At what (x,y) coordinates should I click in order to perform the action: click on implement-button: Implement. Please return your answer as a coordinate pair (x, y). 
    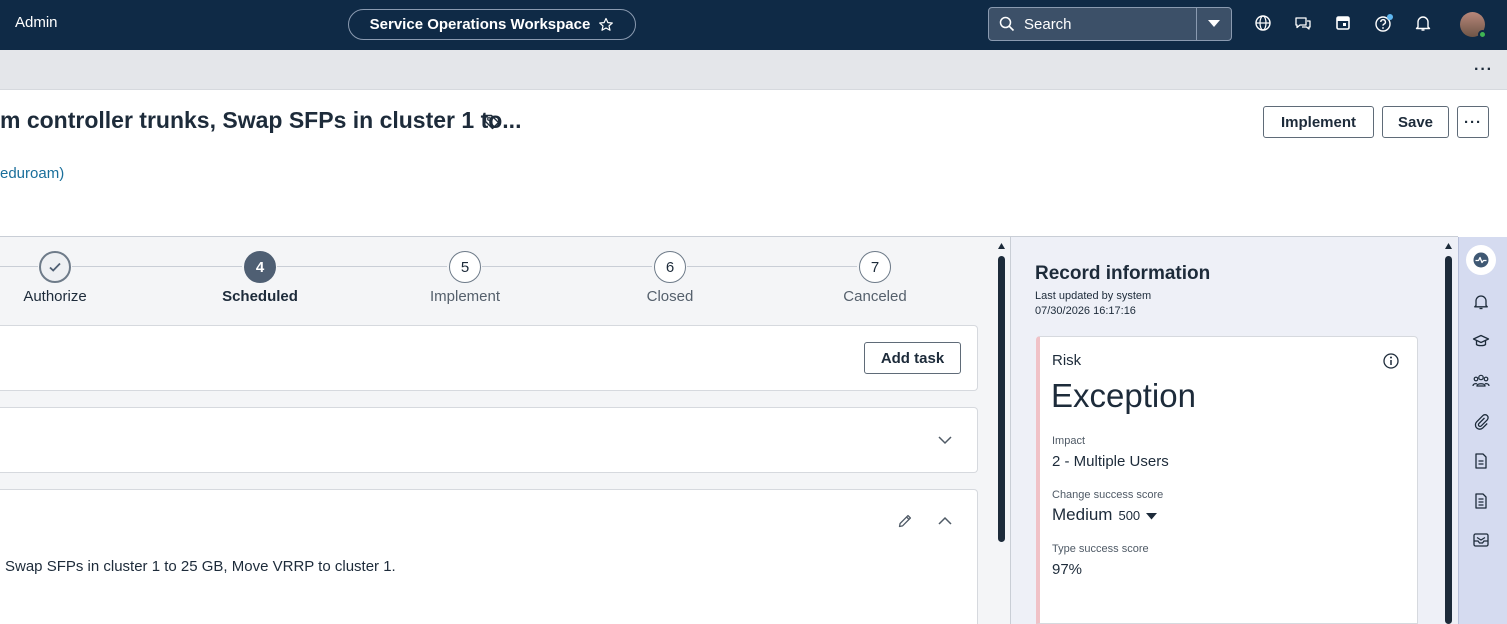
    Looking at the image, I should click on (1318, 122).